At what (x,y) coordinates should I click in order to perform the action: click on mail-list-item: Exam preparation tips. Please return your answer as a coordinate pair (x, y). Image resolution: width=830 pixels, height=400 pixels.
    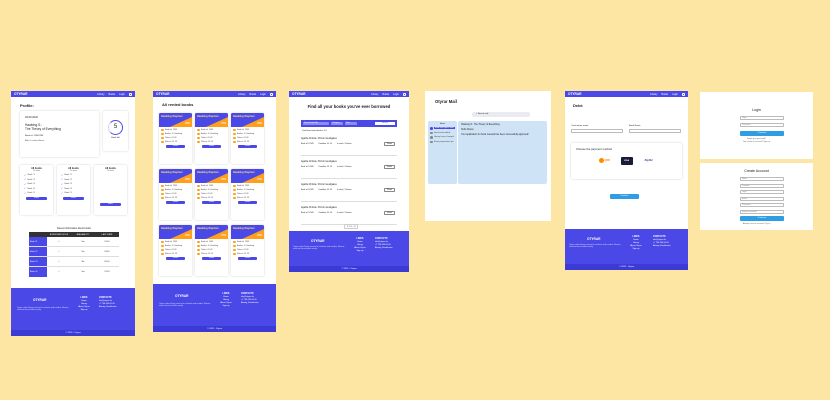
    Looking at the image, I should click on (442, 141).